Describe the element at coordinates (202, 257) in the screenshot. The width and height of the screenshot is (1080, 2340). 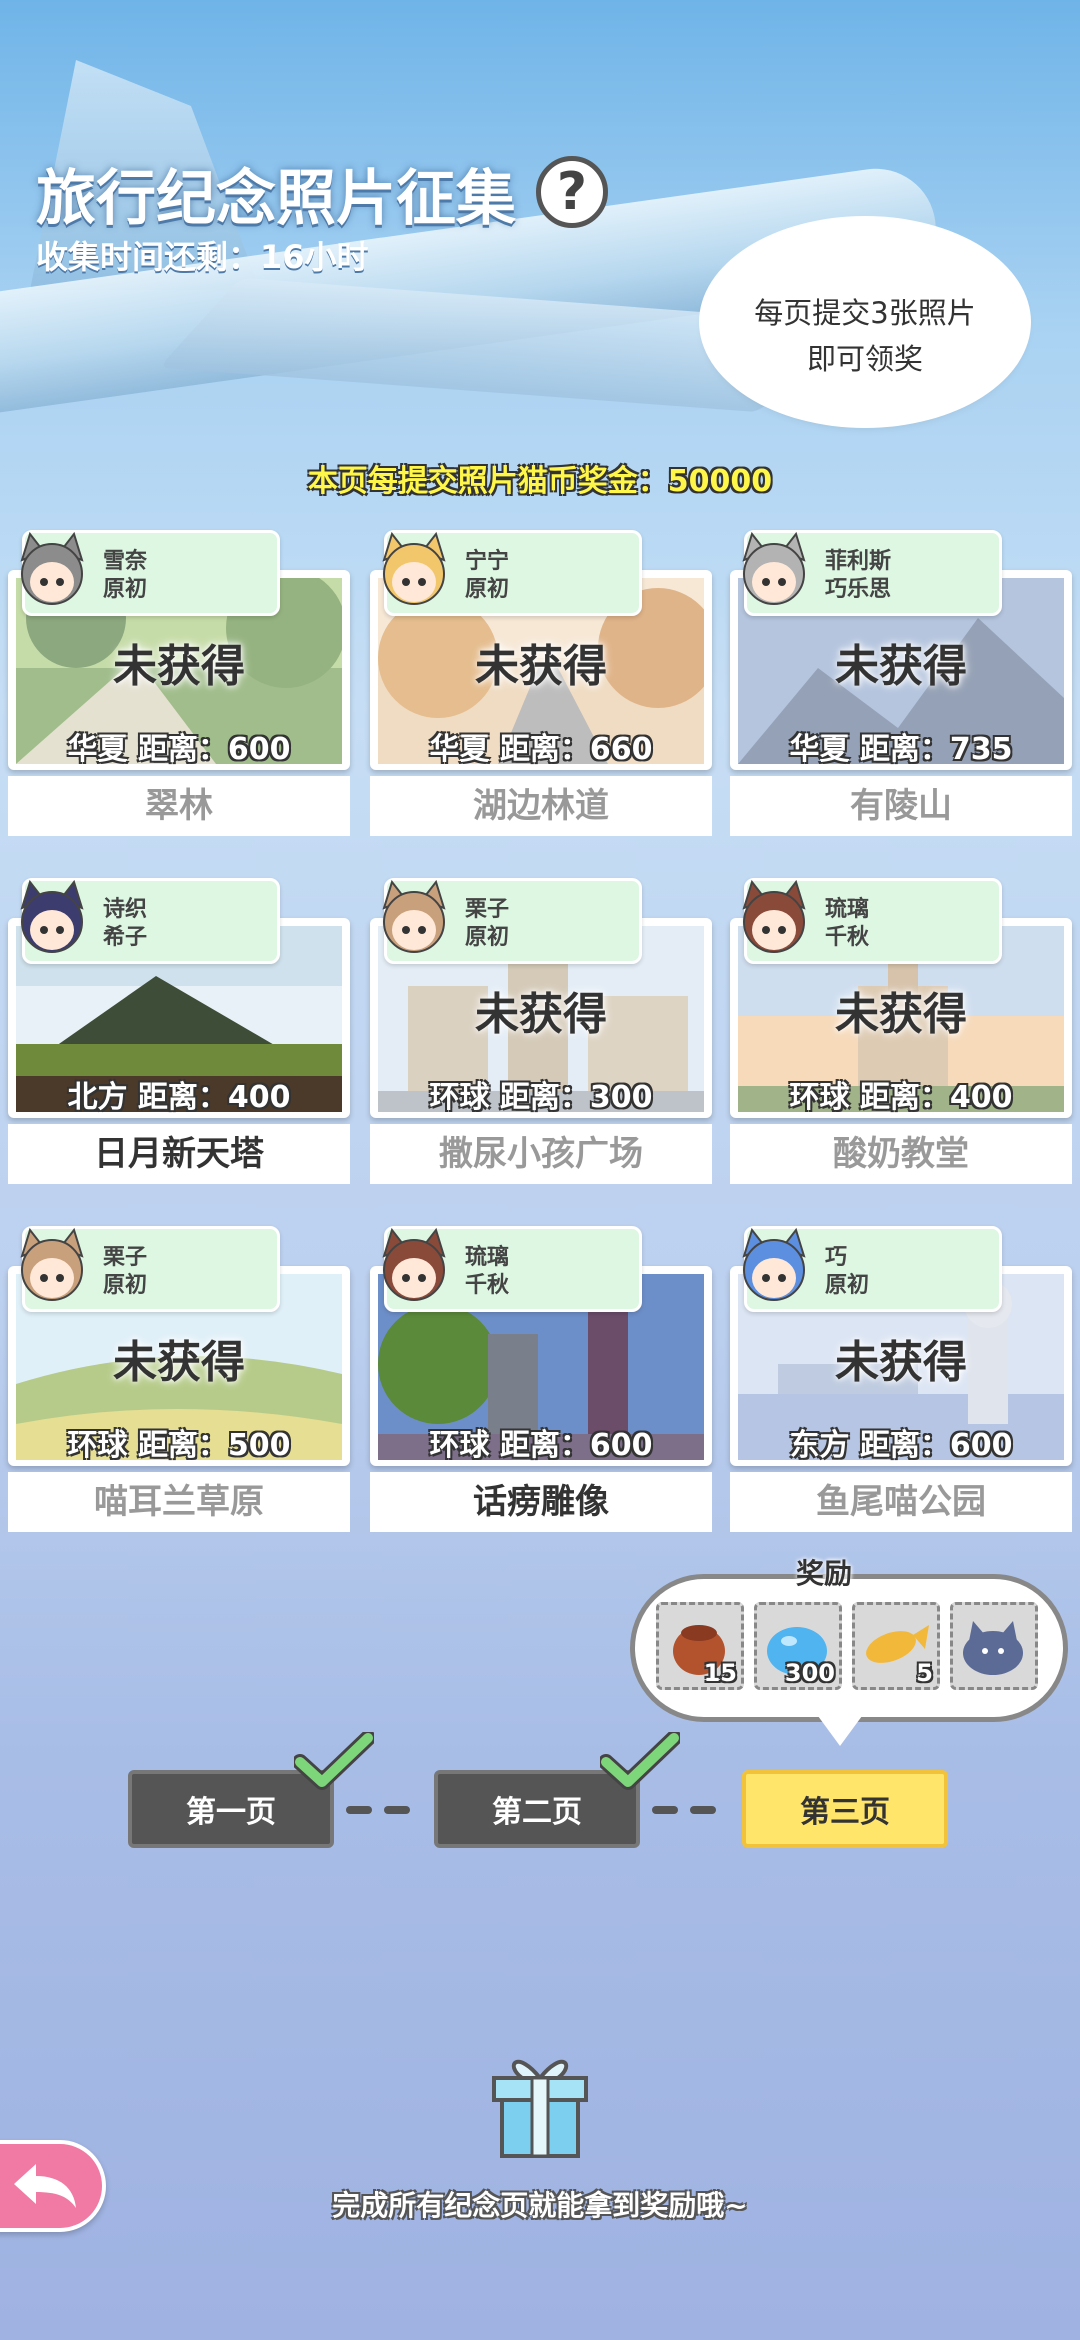
I see `countdown-timer: 收集时间还剩：16小时` at that location.